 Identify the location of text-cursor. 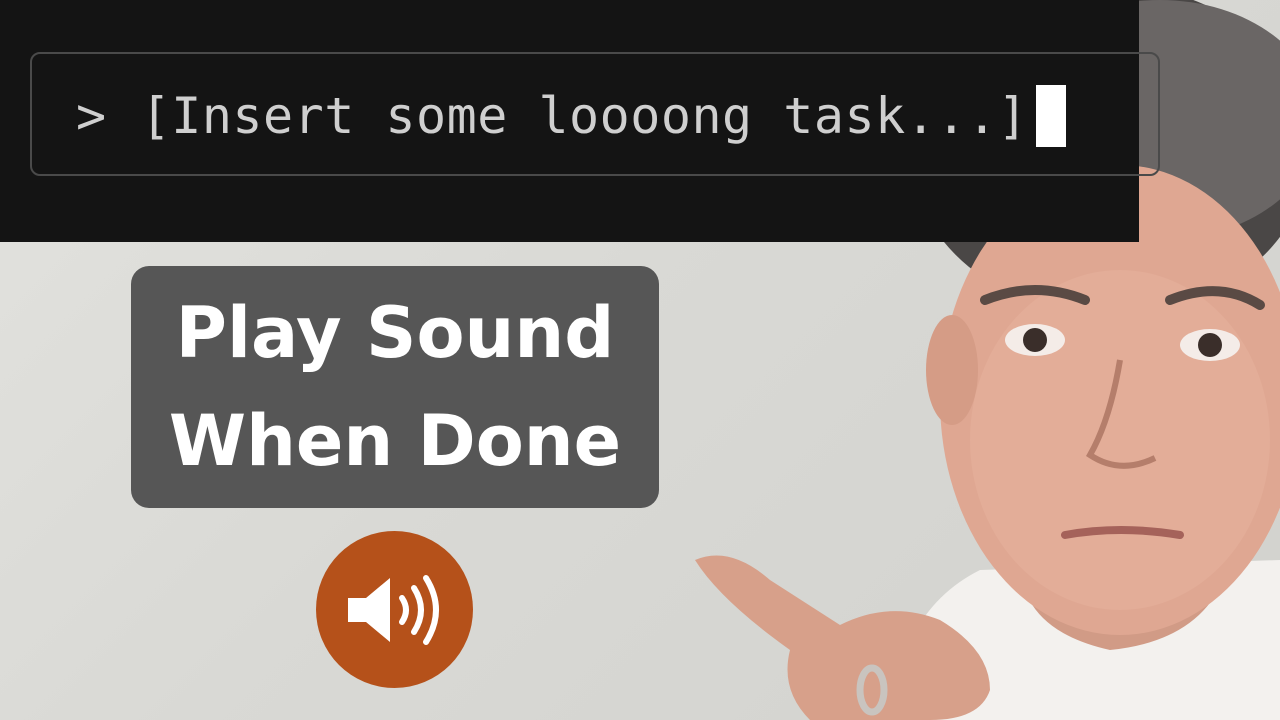
(1051, 116).